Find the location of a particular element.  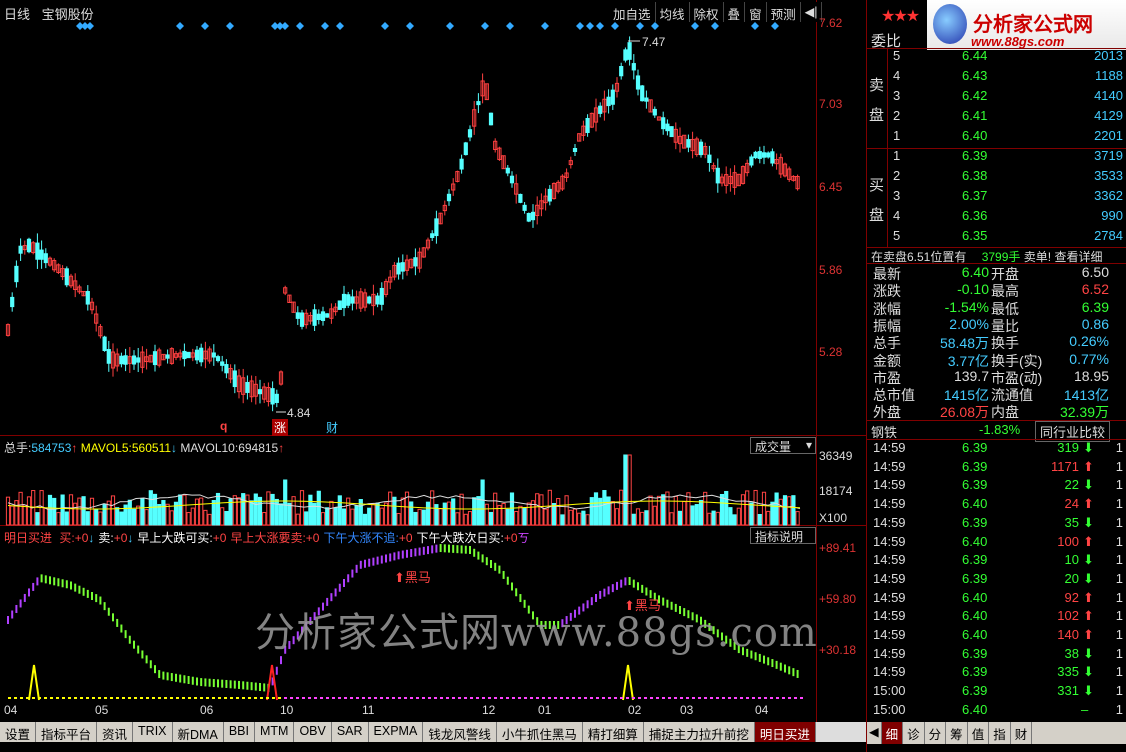

indicator-item-value: +0 is located at coordinates (81, 538).